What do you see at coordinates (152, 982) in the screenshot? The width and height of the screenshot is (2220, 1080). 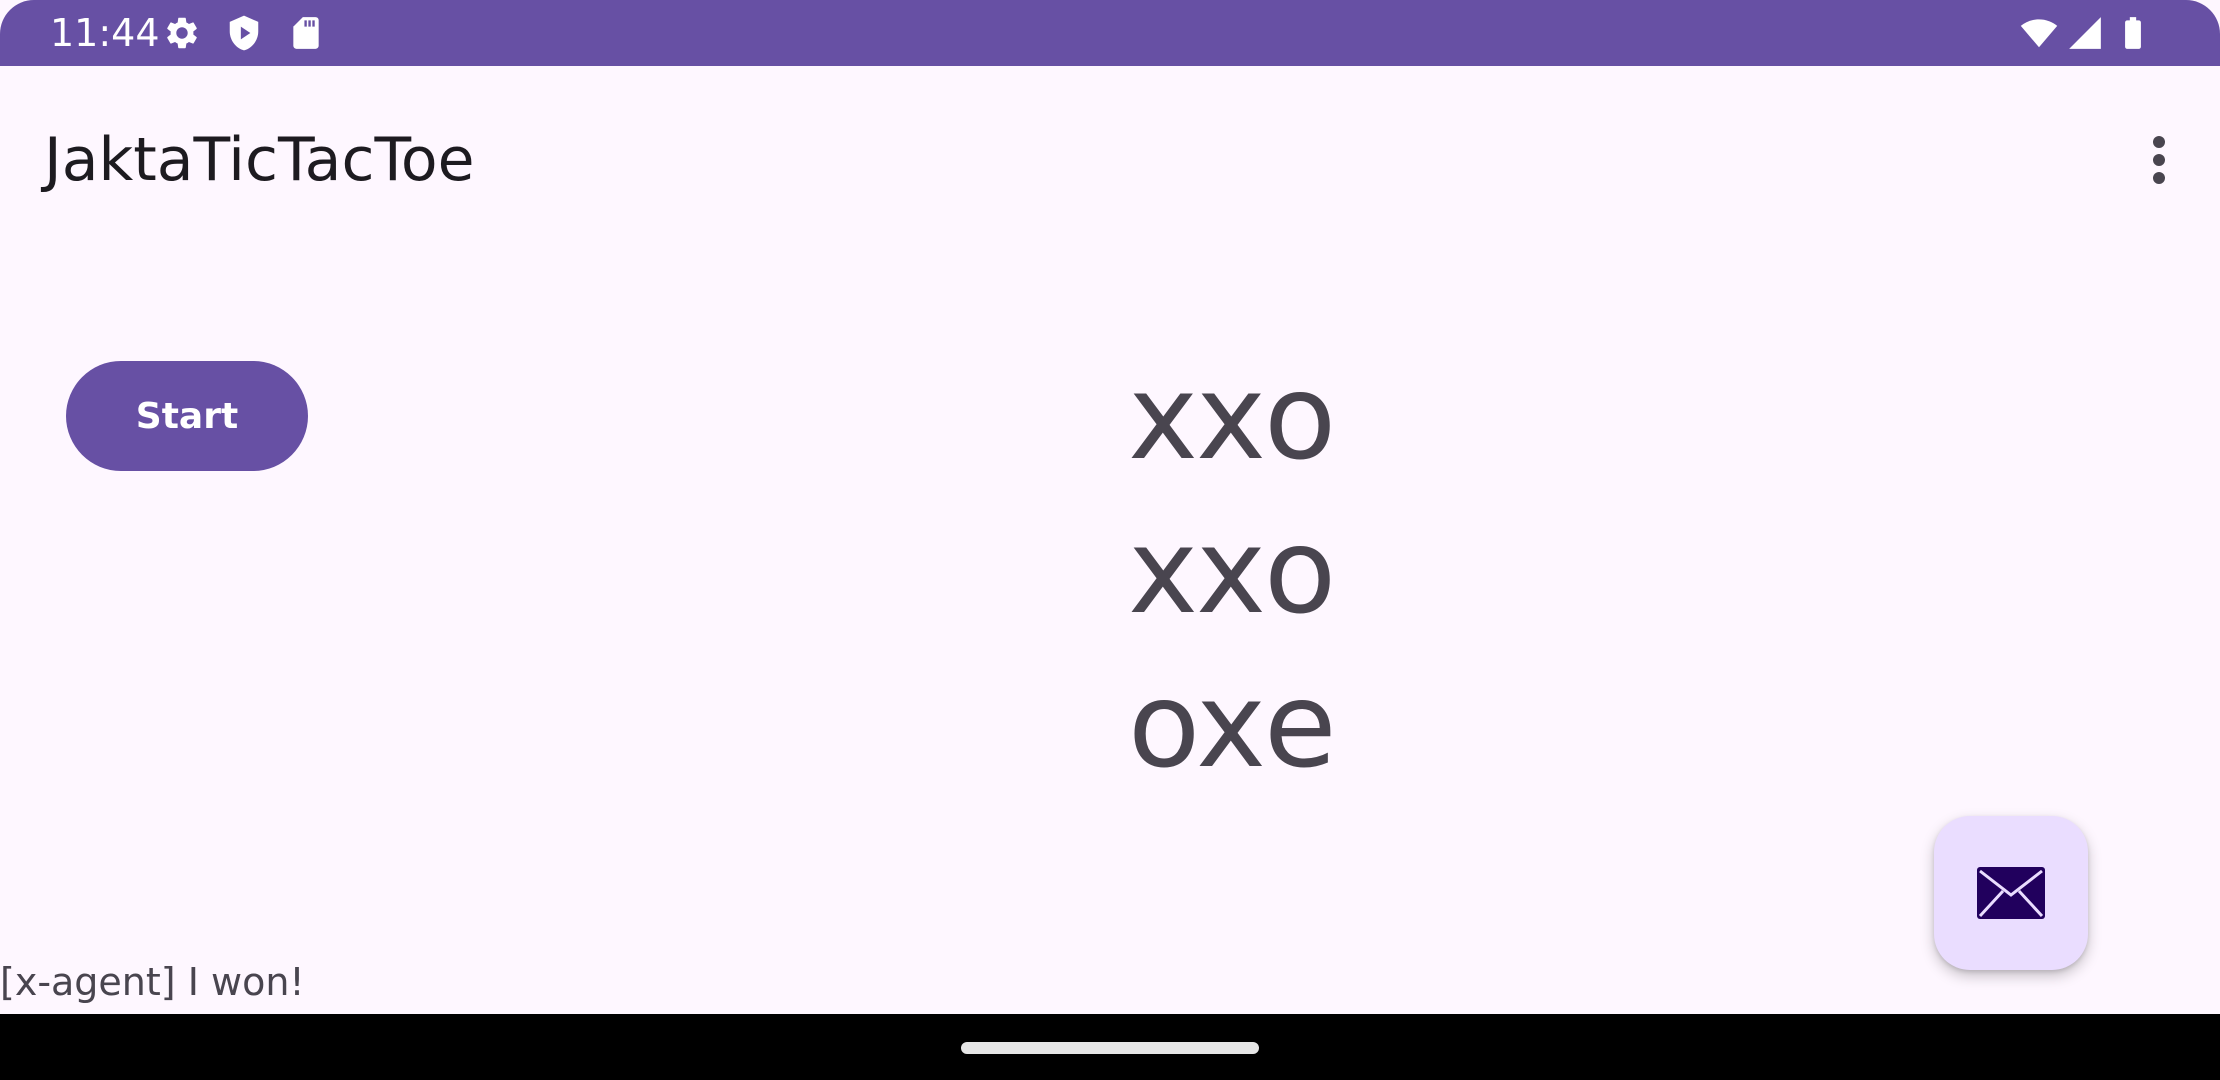 I see `game-message: [x-agent] I won!` at bounding box center [152, 982].